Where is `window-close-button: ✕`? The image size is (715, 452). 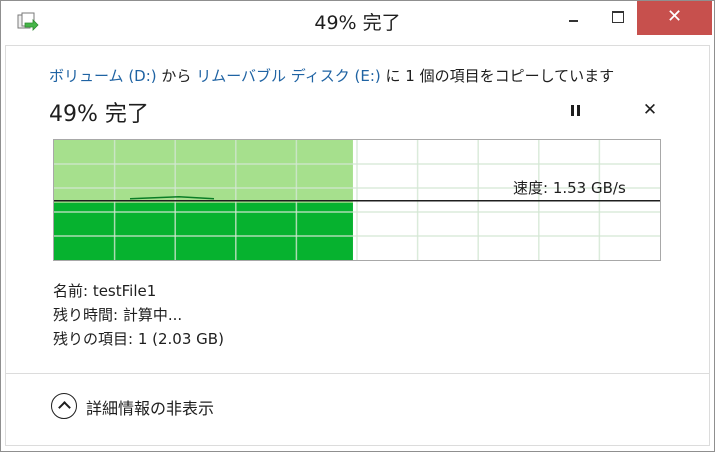
window-close-button: ✕ is located at coordinates (674, 18).